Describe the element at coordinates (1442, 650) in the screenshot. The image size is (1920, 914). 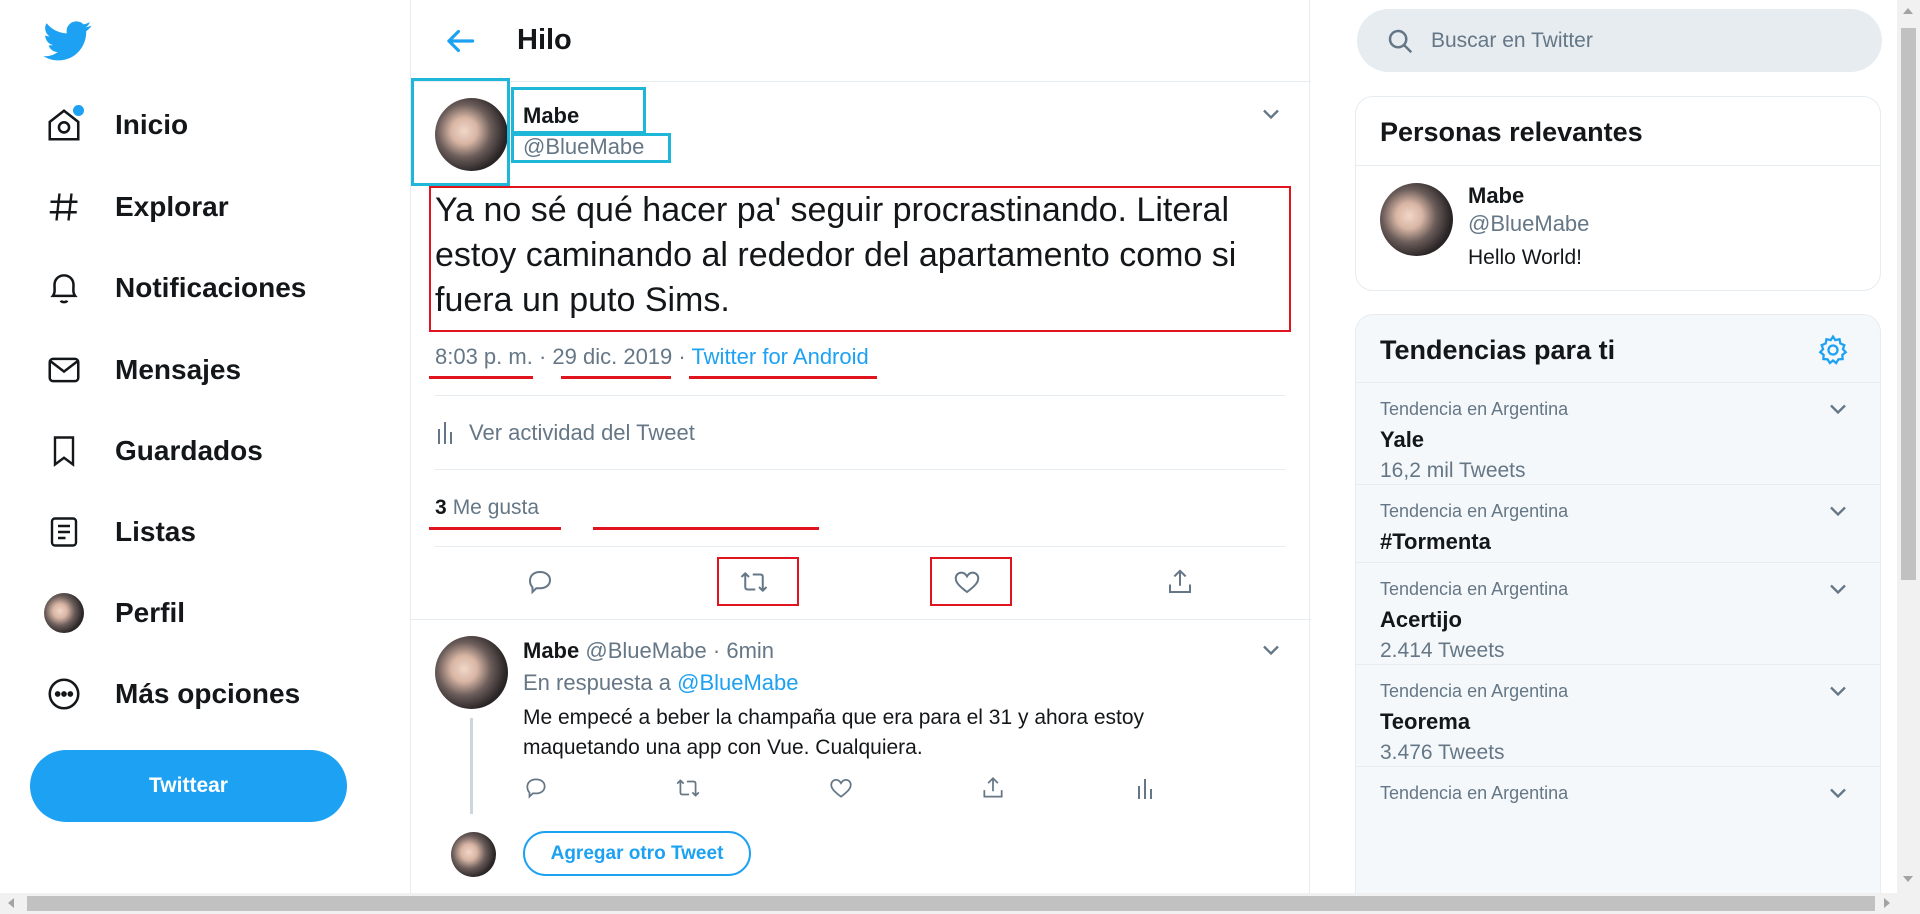
I see `trend-count: 2.414 Tweets` at that location.